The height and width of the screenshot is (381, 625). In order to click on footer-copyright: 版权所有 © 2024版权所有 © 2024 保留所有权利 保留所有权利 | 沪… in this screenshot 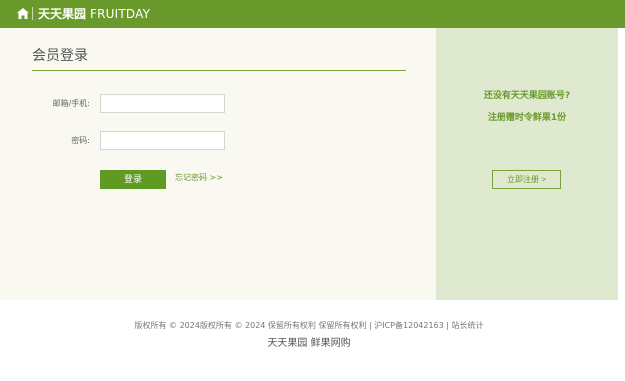, I will do `click(309, 325)`.